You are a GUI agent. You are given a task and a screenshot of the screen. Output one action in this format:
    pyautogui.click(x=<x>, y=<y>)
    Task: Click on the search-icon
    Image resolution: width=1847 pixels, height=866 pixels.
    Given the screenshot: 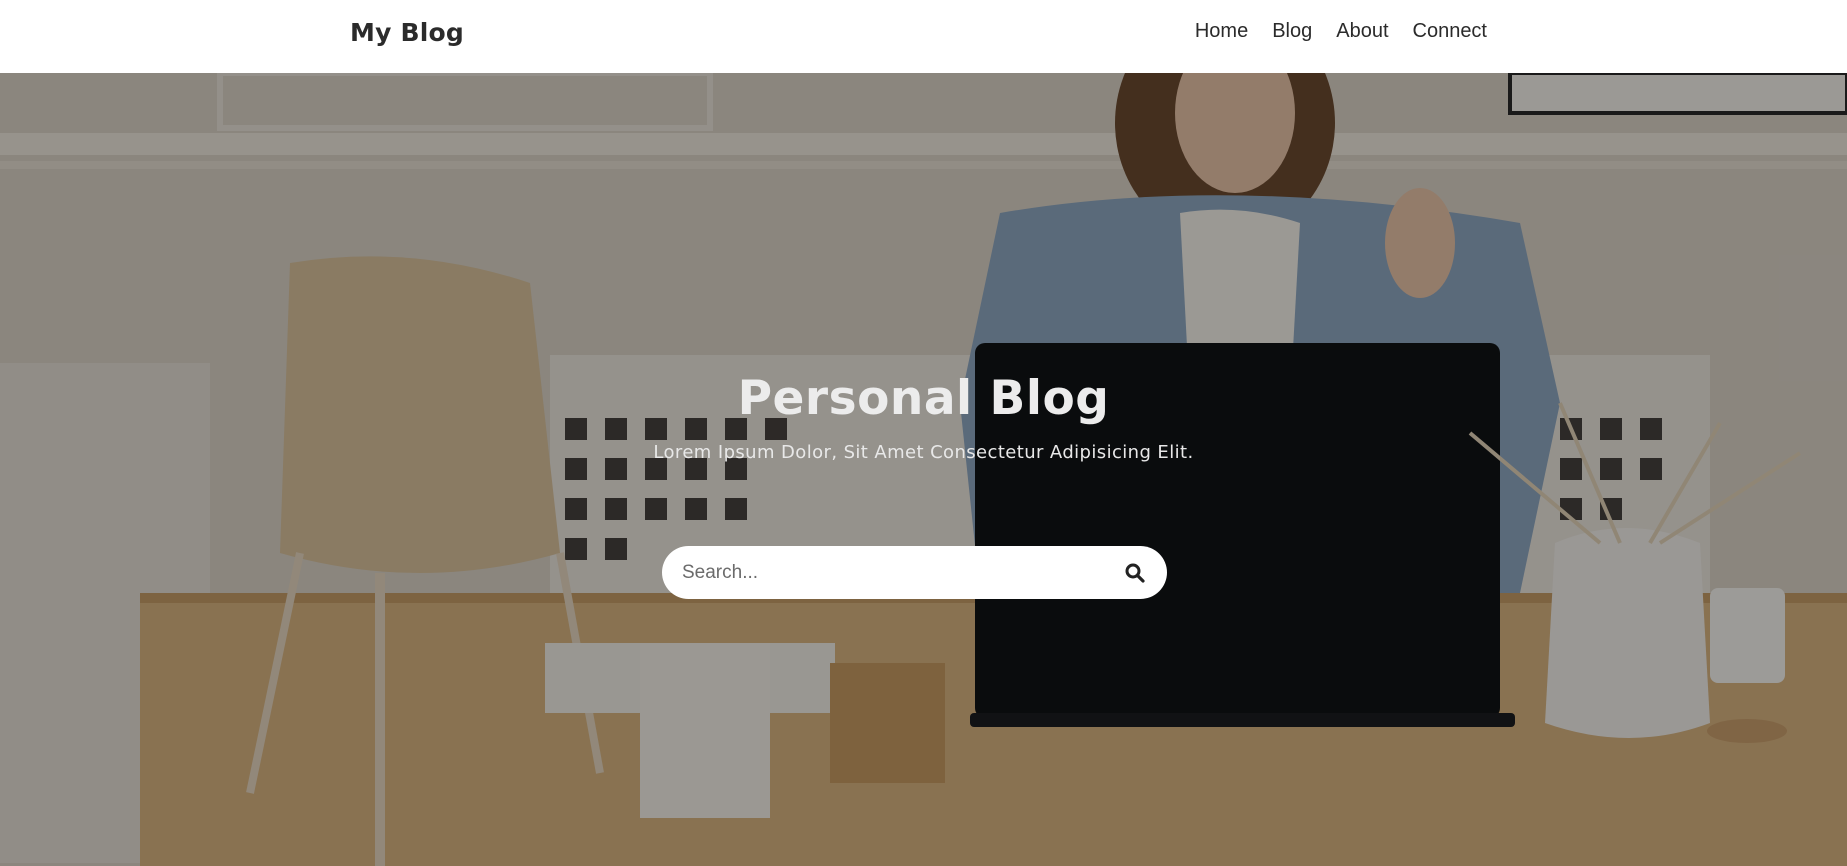 What is the action you would take?
    pyautogui.click(x=1135, y=573)
    